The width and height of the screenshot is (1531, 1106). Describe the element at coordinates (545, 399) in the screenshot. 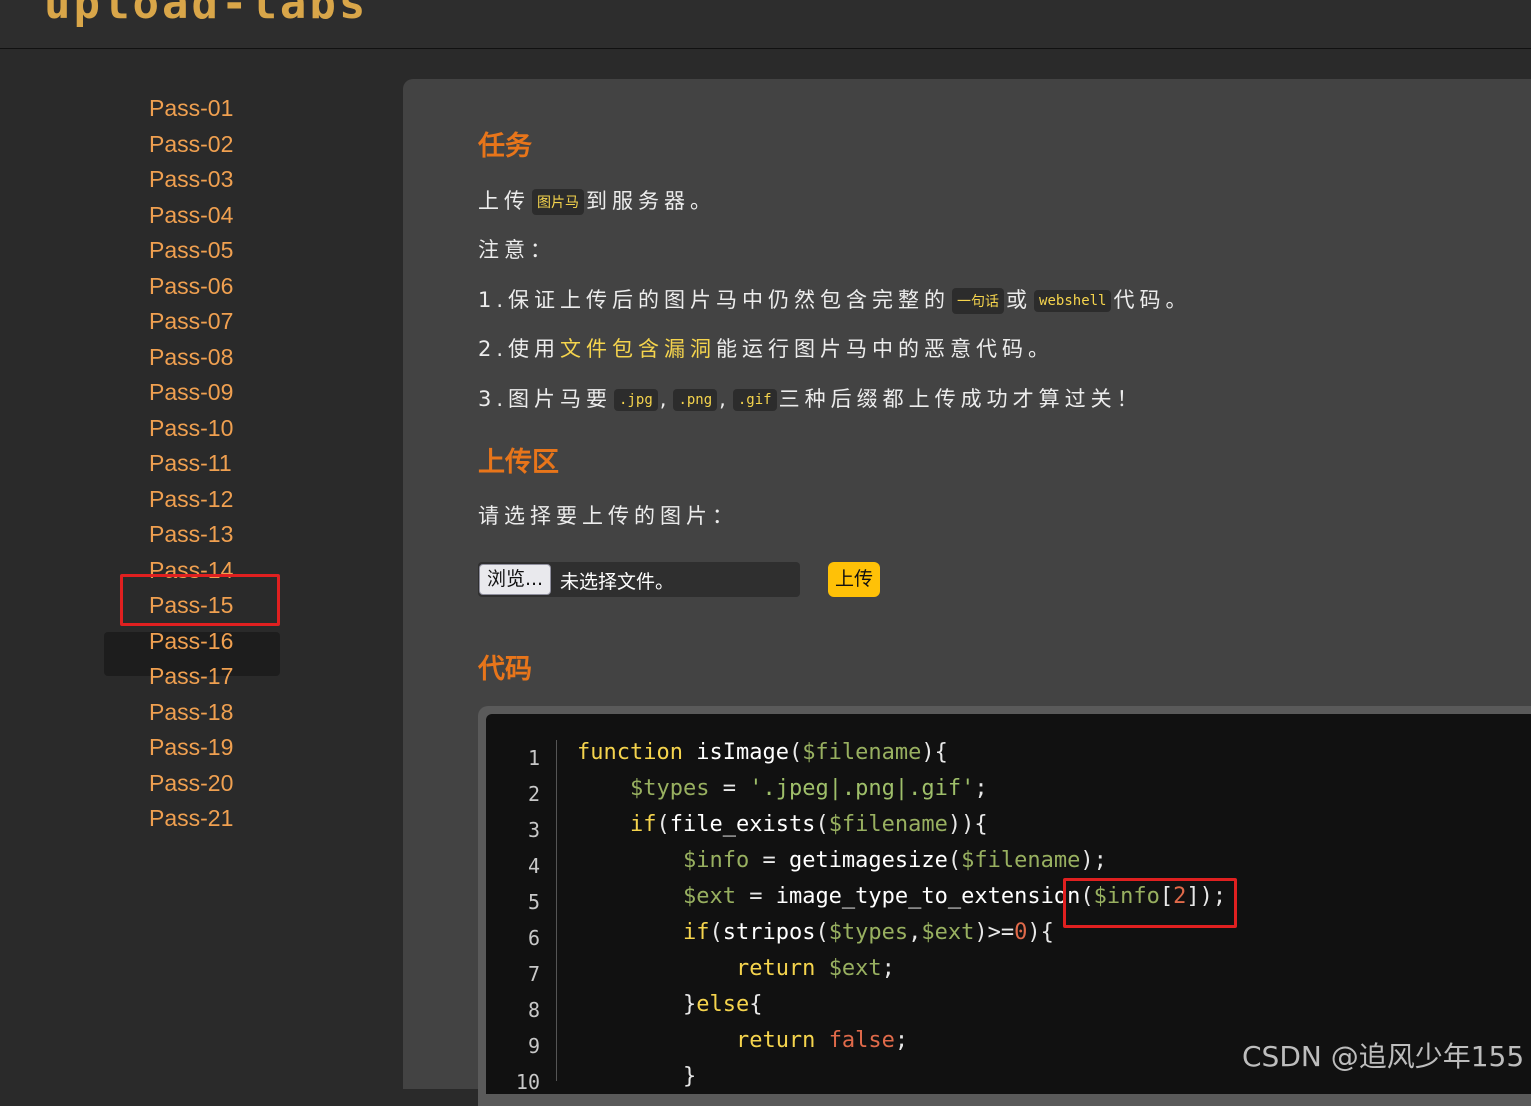

I see `note-text: 3.图片马要` at that location.